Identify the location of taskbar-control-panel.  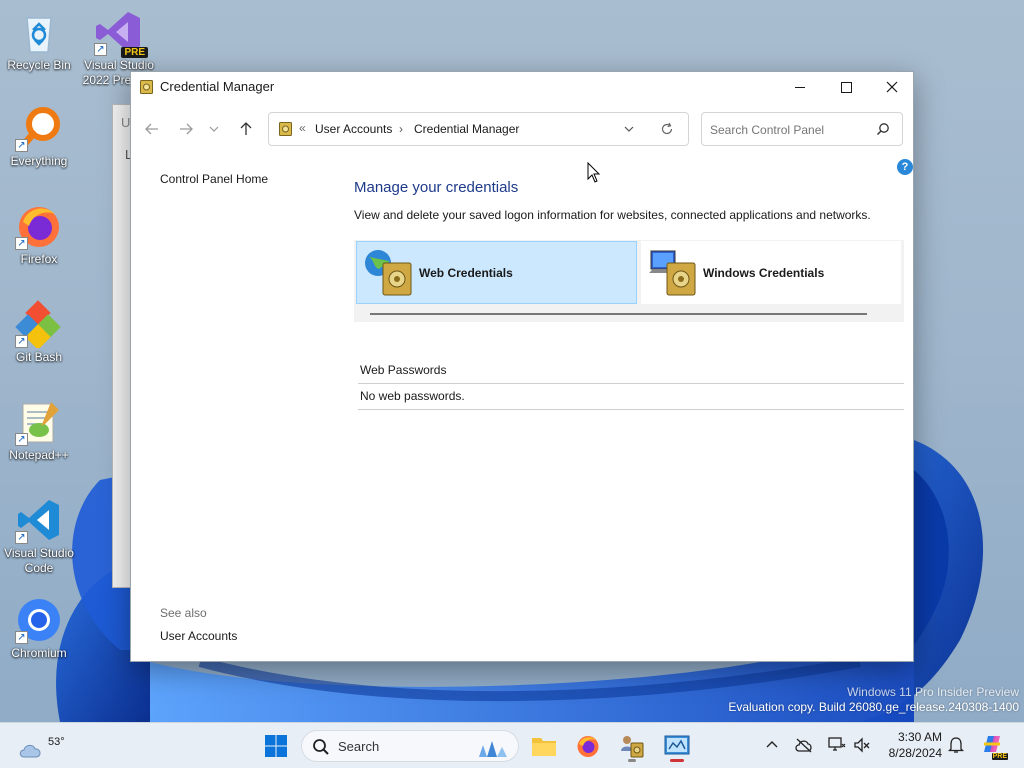
(677, 746).